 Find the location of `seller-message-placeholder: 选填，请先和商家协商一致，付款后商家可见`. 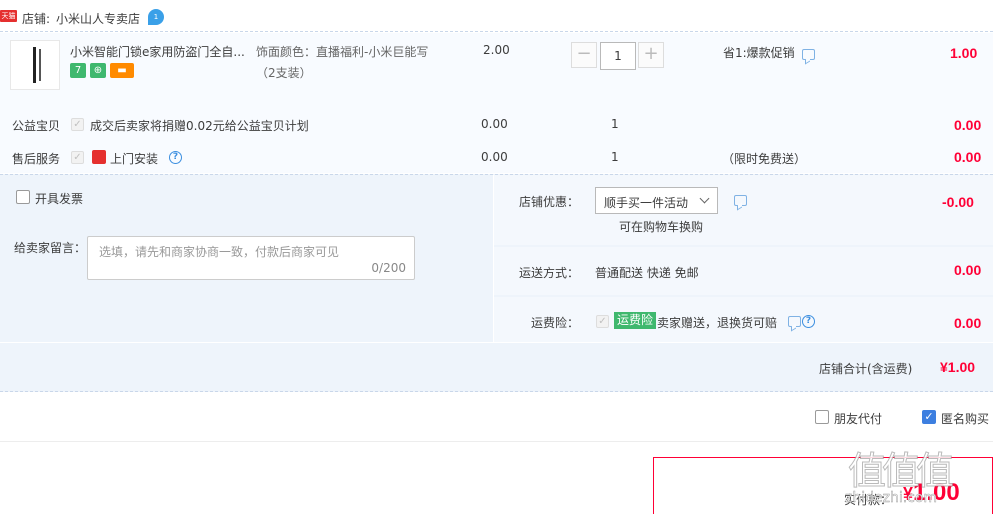

seller-message-placeholder: 选填，请先和商家协商一致，付款后商家可见 is located at coordinates (219, 252).